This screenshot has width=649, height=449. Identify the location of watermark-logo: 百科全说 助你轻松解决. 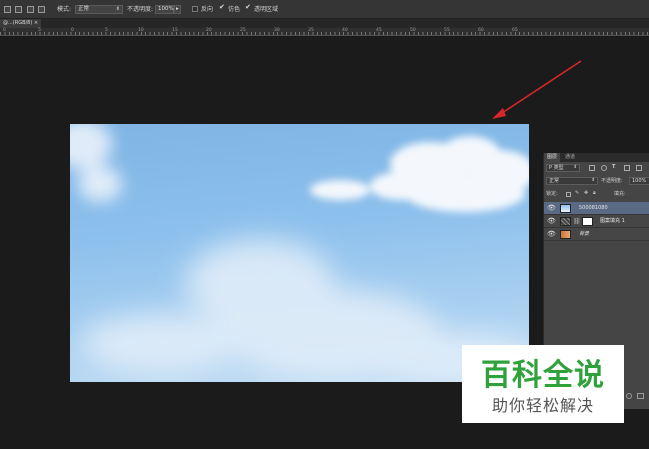
(543, 384).